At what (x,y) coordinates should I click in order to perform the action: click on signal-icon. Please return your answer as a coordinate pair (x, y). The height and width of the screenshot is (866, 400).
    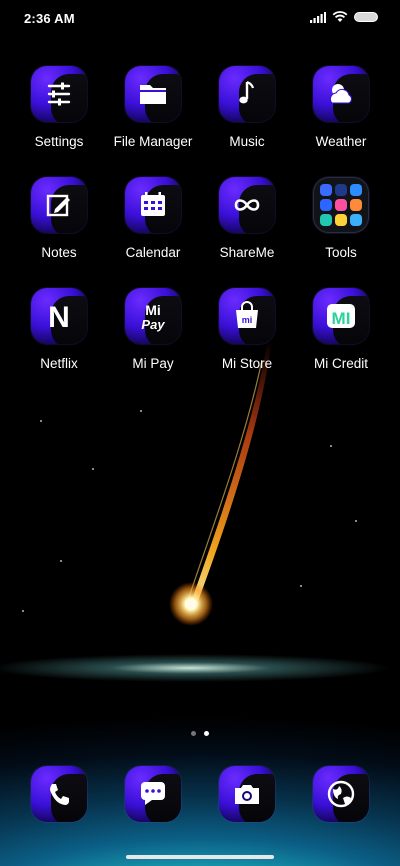
    Looking at the image, I should click on (318, 17).